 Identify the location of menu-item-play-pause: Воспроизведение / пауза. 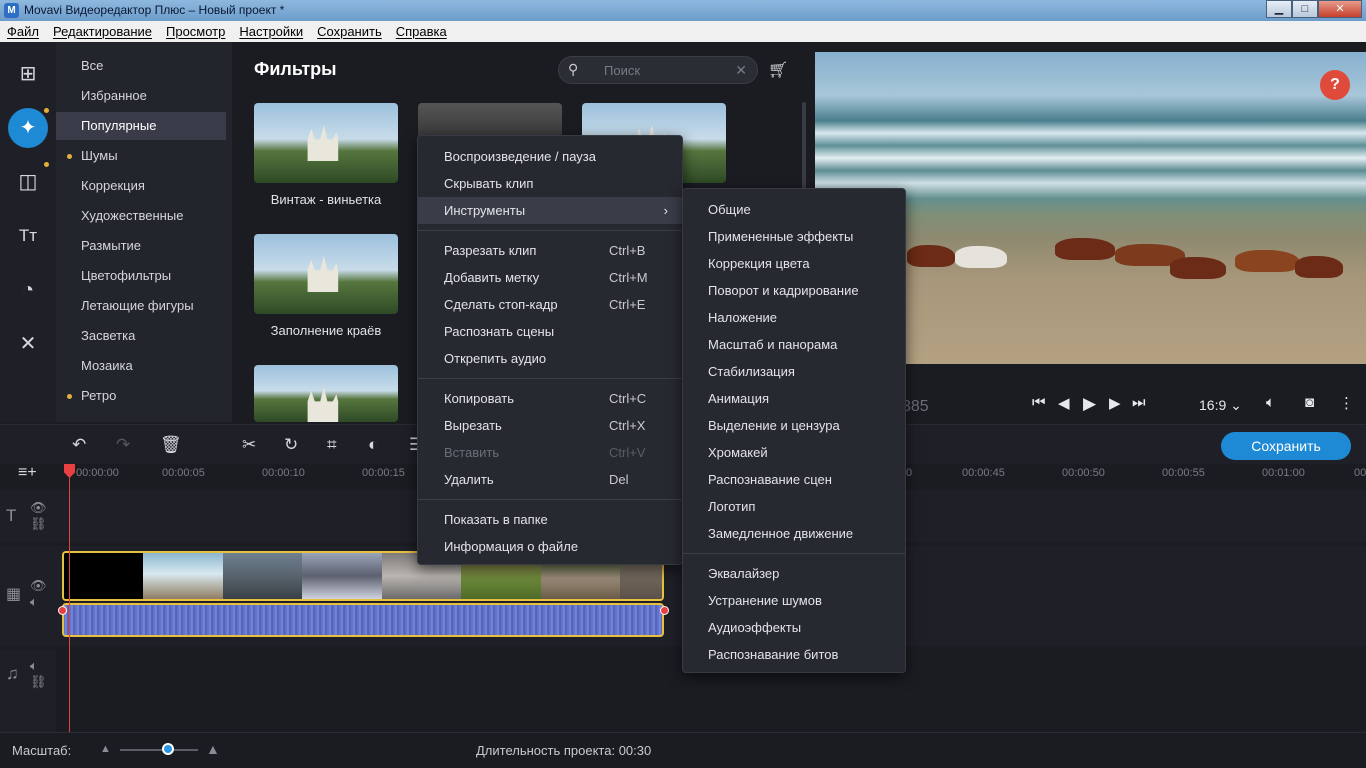
(550, 156).